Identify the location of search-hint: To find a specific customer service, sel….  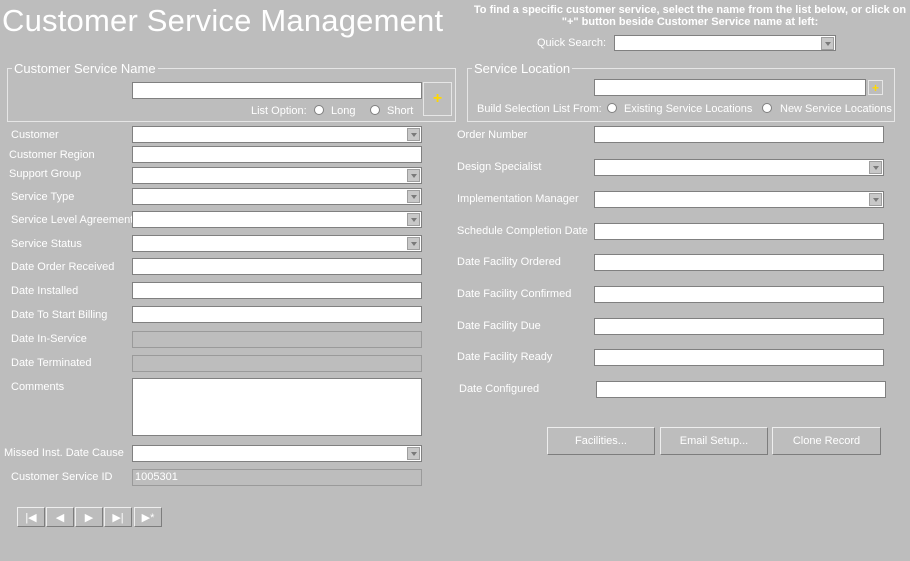
(690, 16).